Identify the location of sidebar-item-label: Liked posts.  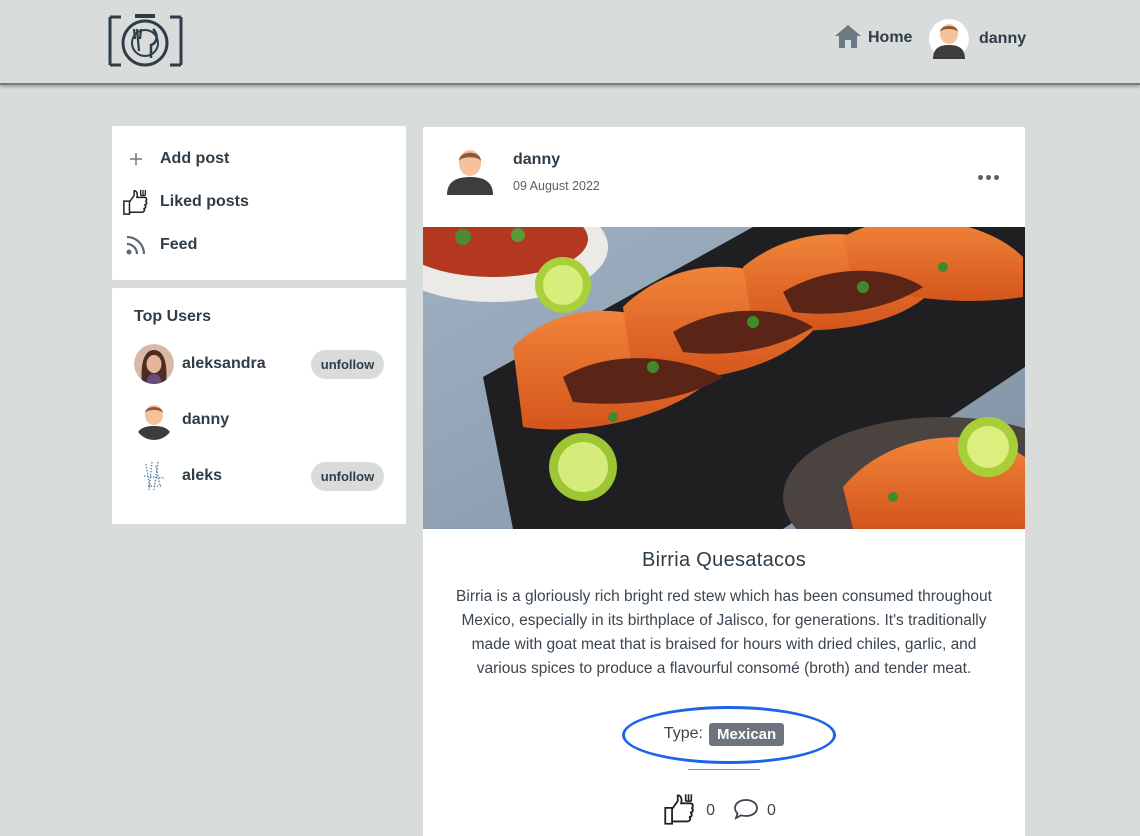
(204, 201).